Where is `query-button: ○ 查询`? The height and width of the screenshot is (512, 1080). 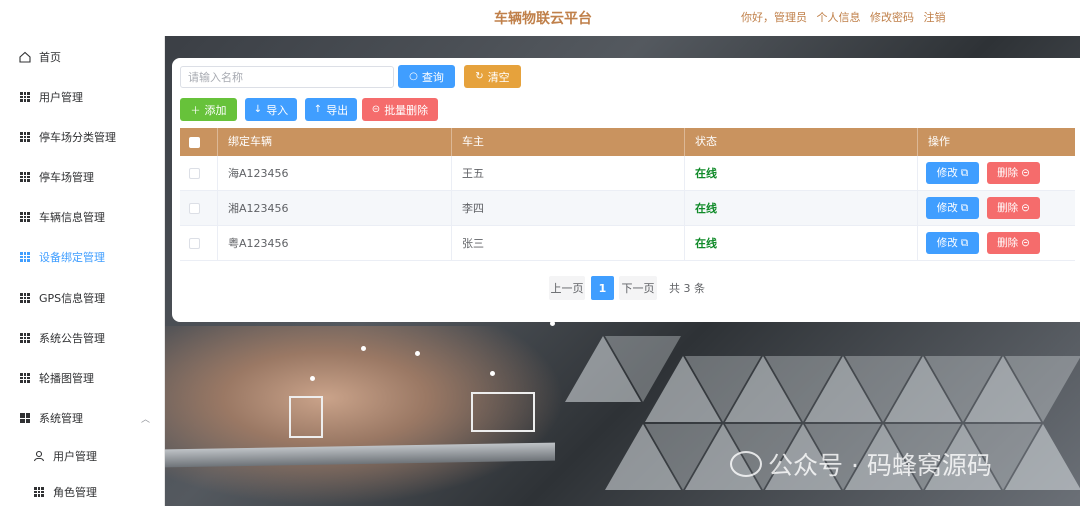 query-button: ○ 查询 is located at coordinates (426, 76).